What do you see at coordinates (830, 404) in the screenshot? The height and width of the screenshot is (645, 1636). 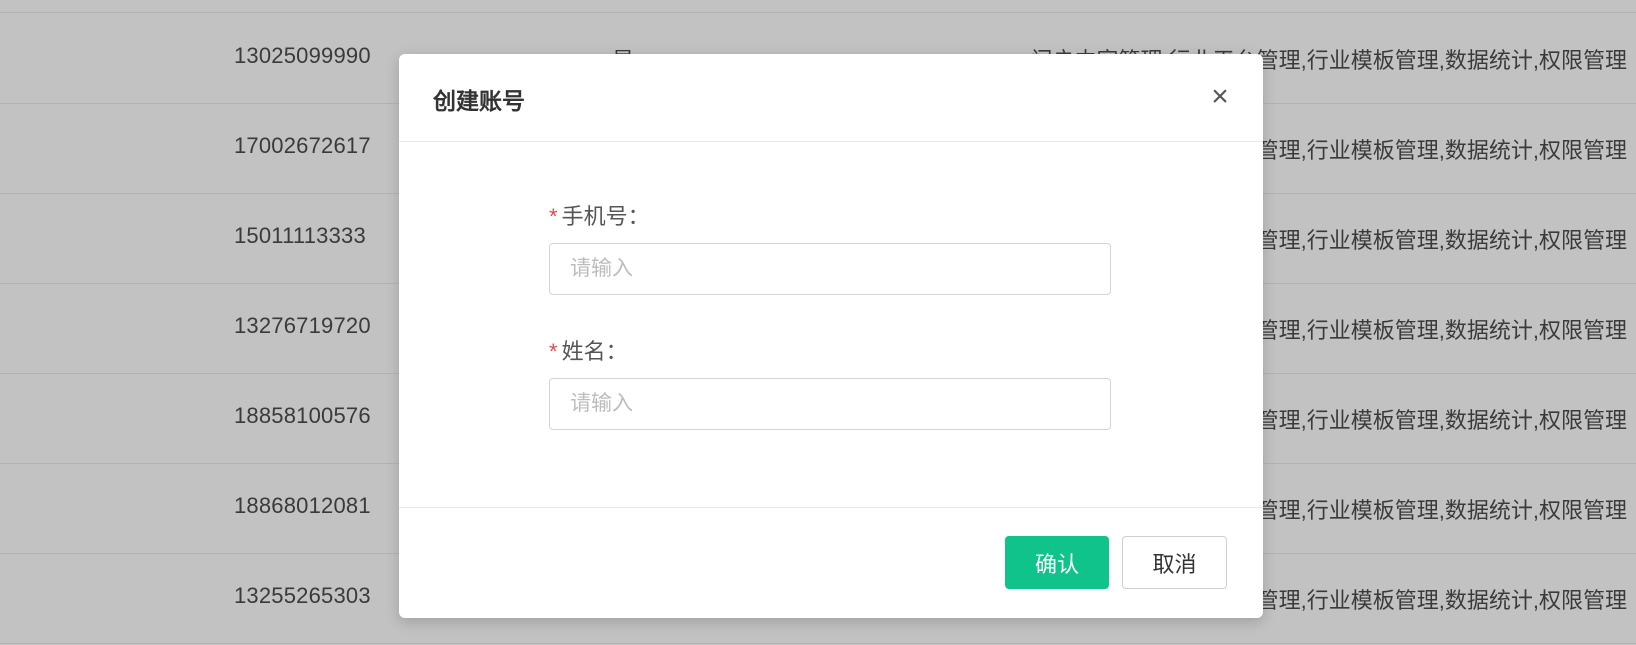 I see `name-input` at bounding box center [830, 404].